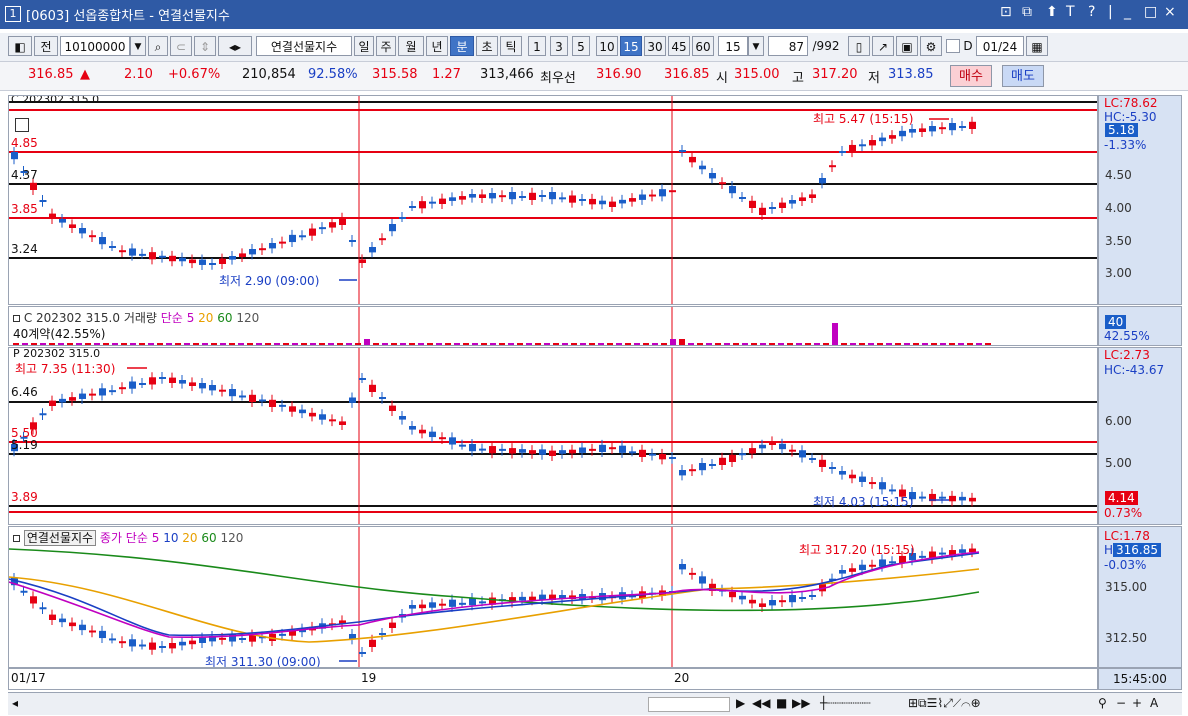  What do you see at coordinates (1037, 46) in the screenshot?
I see `calendar-icon: ▦` at bounding box center [1037, 46].